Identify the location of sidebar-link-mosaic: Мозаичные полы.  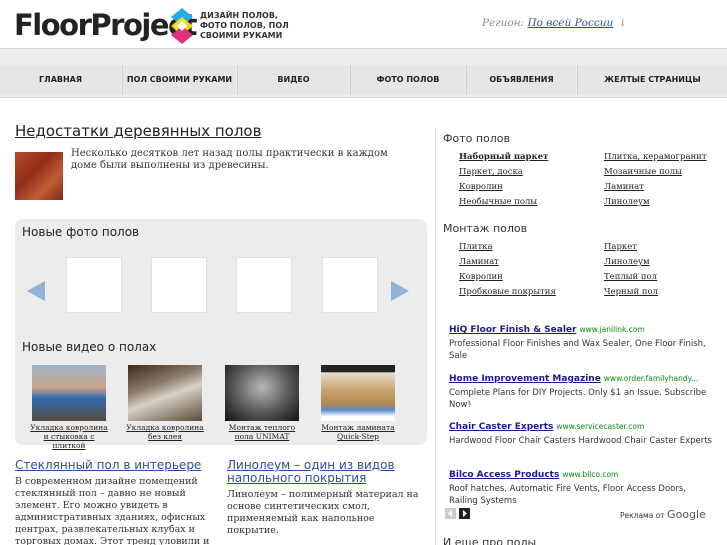
(643, 172).